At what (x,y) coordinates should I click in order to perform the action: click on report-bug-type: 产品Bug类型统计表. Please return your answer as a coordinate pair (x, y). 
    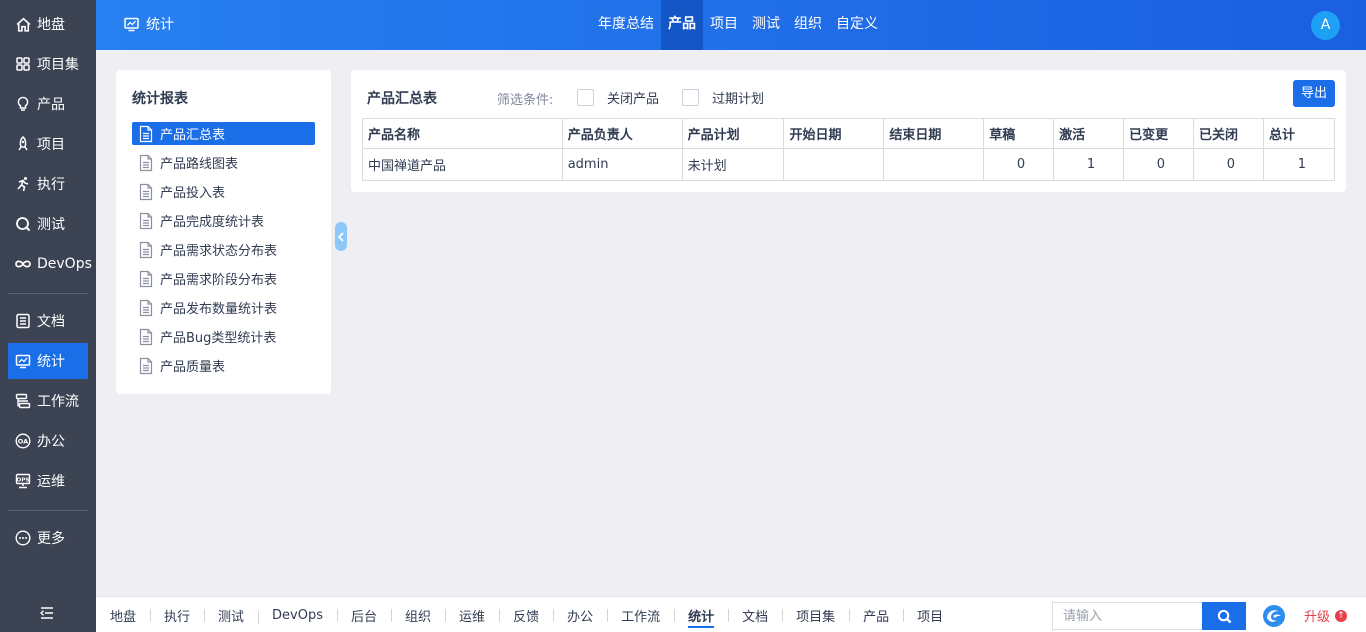
    Looking at the image, I should click on (223, 336).